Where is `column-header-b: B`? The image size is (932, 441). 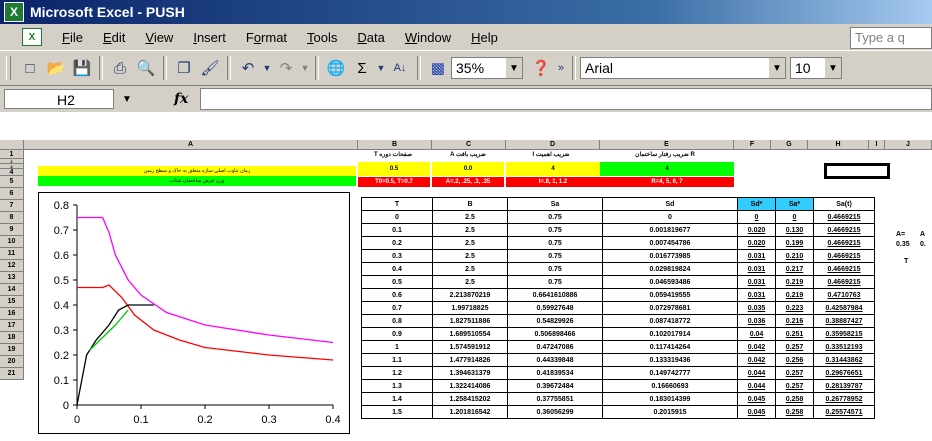
column-header-b: B is located at coordinates (395, 145).